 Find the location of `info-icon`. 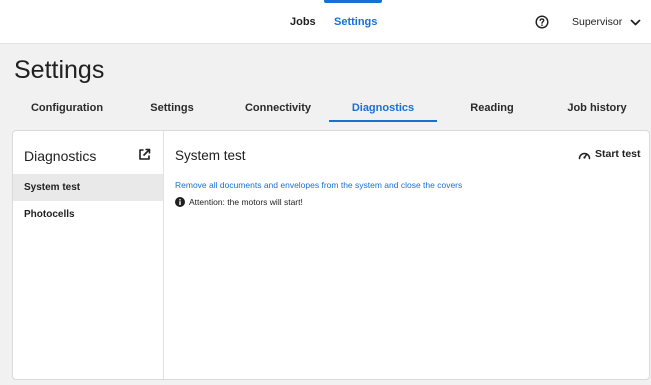

info-icon is located at coordinates (180, 202).